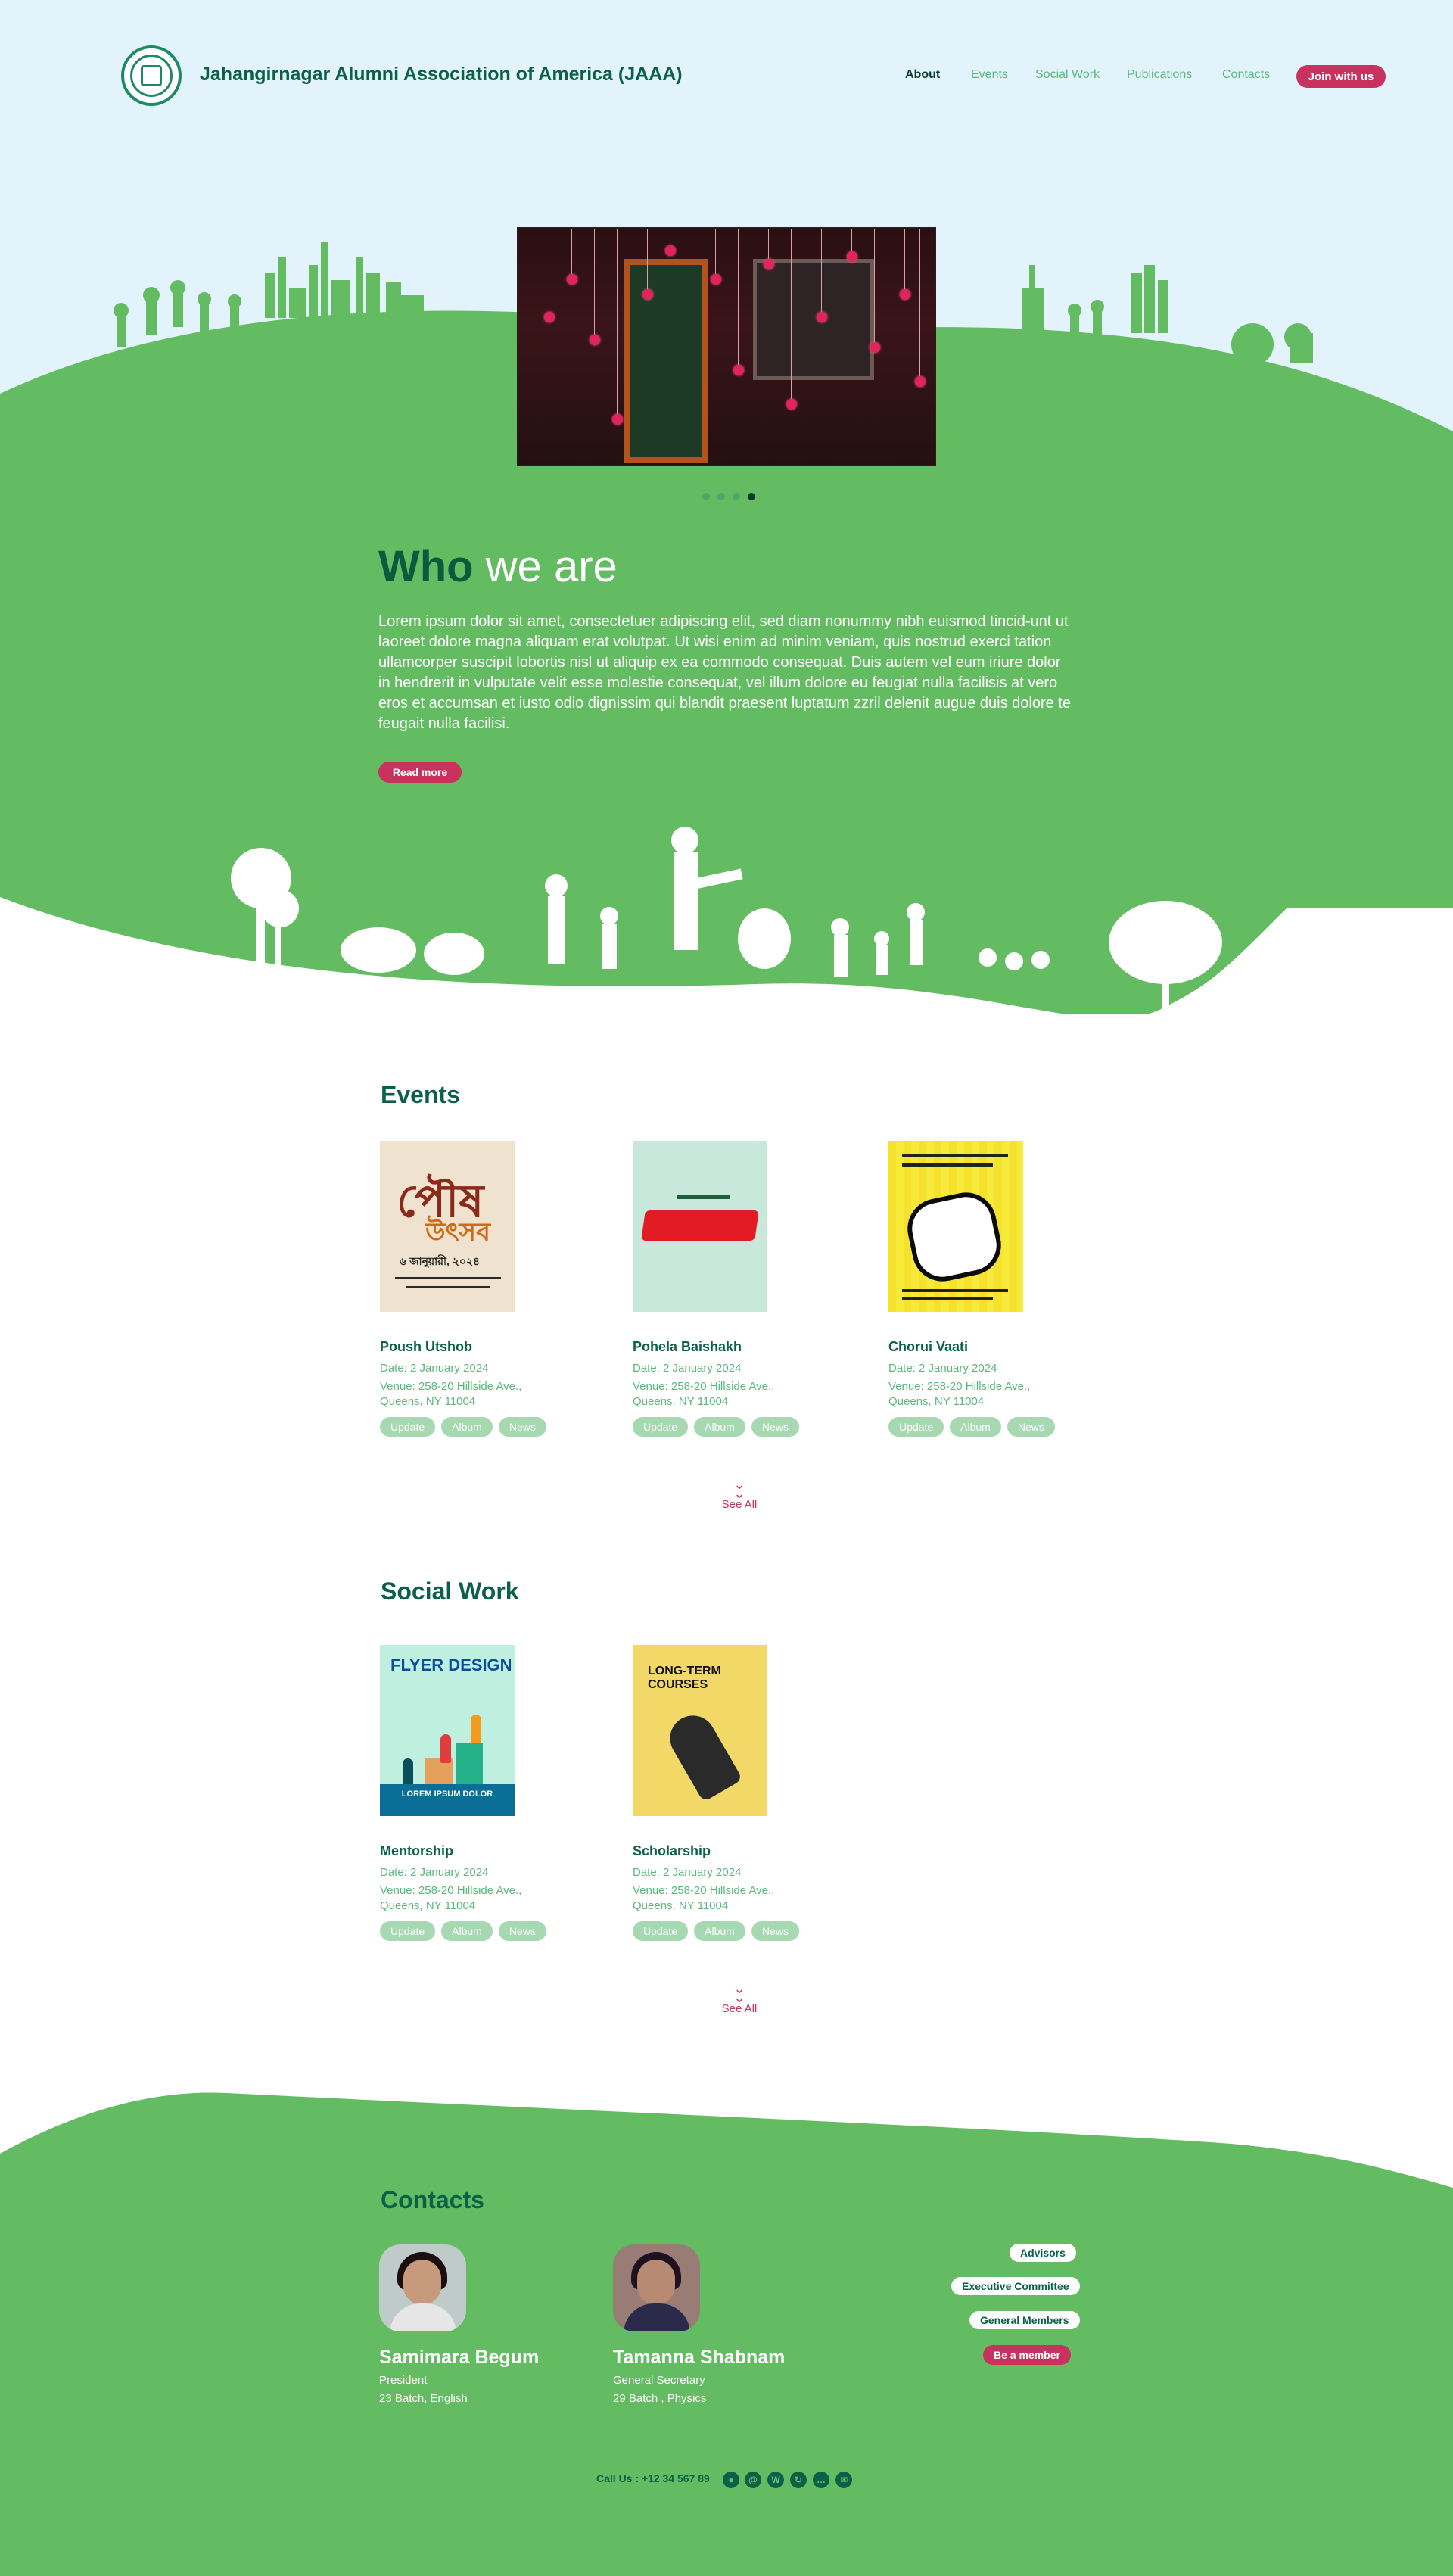 The height and width of the screenshot is (2576, 1453). I want to click on scholarship-poster: LONG-TERM COURSES, so click(700, 1730).